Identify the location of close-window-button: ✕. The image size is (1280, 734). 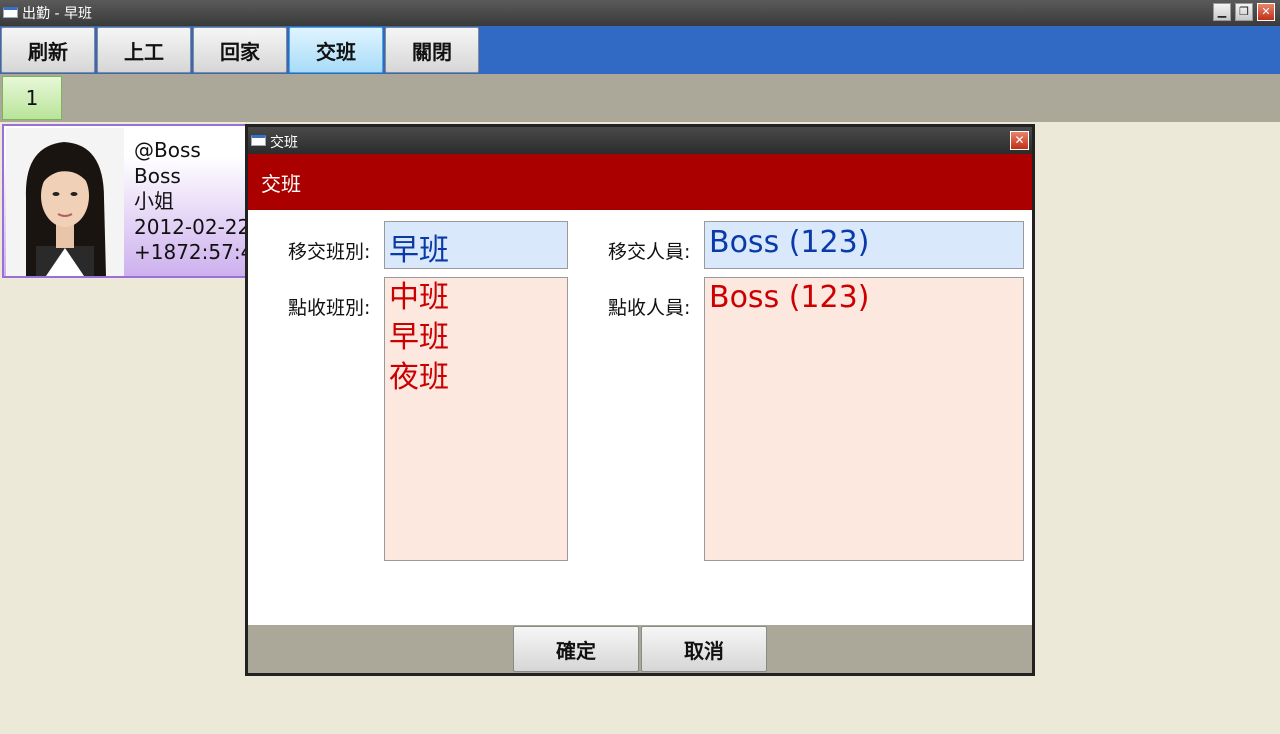
(1266, 12).